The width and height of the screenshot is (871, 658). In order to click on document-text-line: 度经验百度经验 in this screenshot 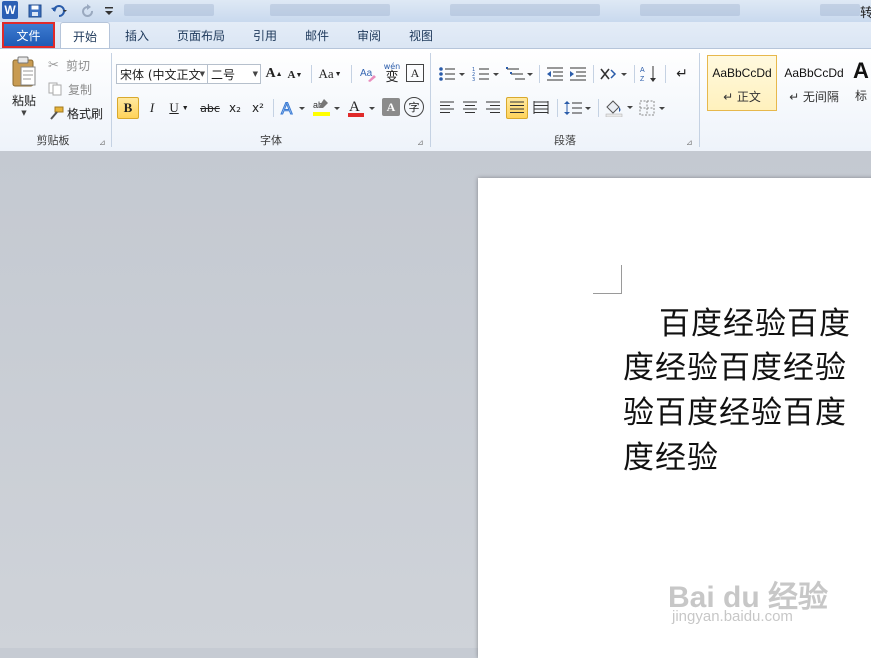, I will do `click(735, 364)`.